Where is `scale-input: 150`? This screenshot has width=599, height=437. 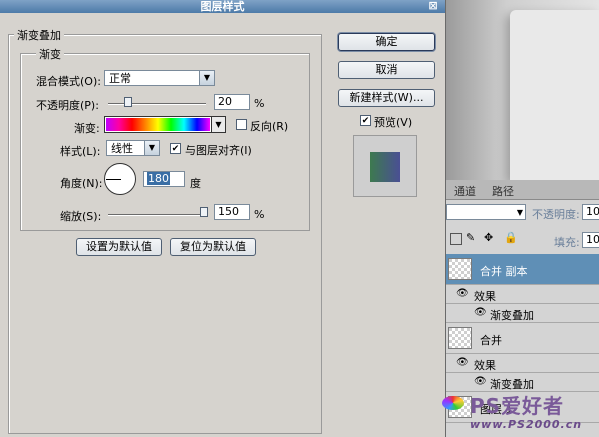 scale-input: 150 is located at coordinates (232, 212).